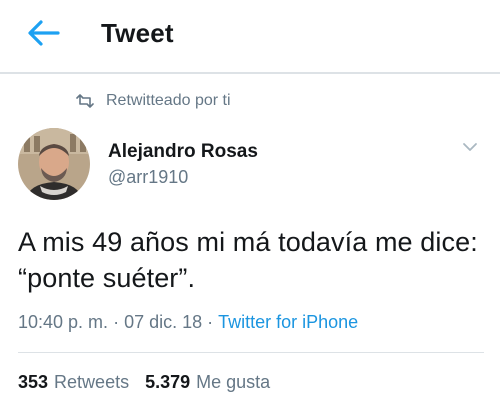 The image size is (500, 409). I want to click on retweets-count: 353, so click(33, 382).